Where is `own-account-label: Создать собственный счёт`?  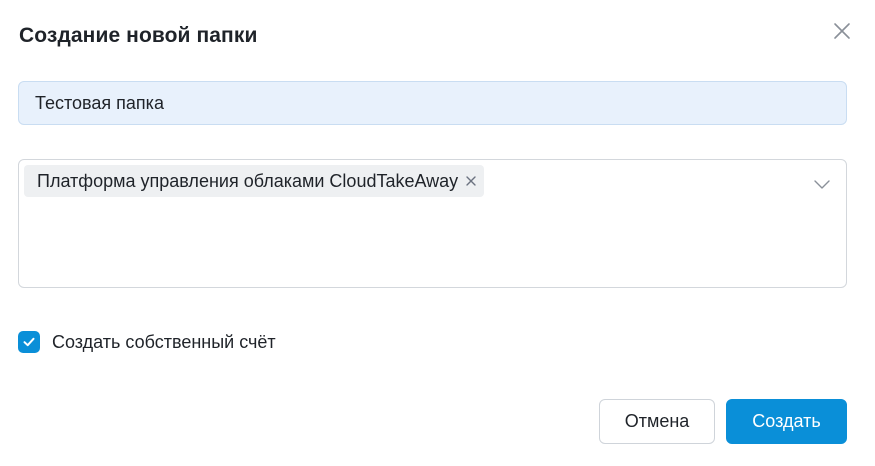 own-account-label: Создать собственный счёт is located at coordinates (164, 341).